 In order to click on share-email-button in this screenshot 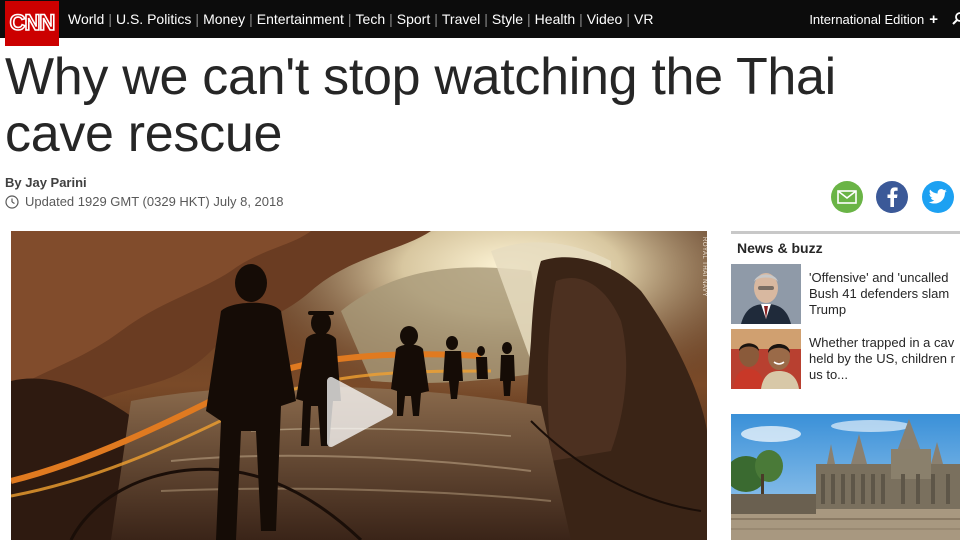, I will do `click(847, 197)`.